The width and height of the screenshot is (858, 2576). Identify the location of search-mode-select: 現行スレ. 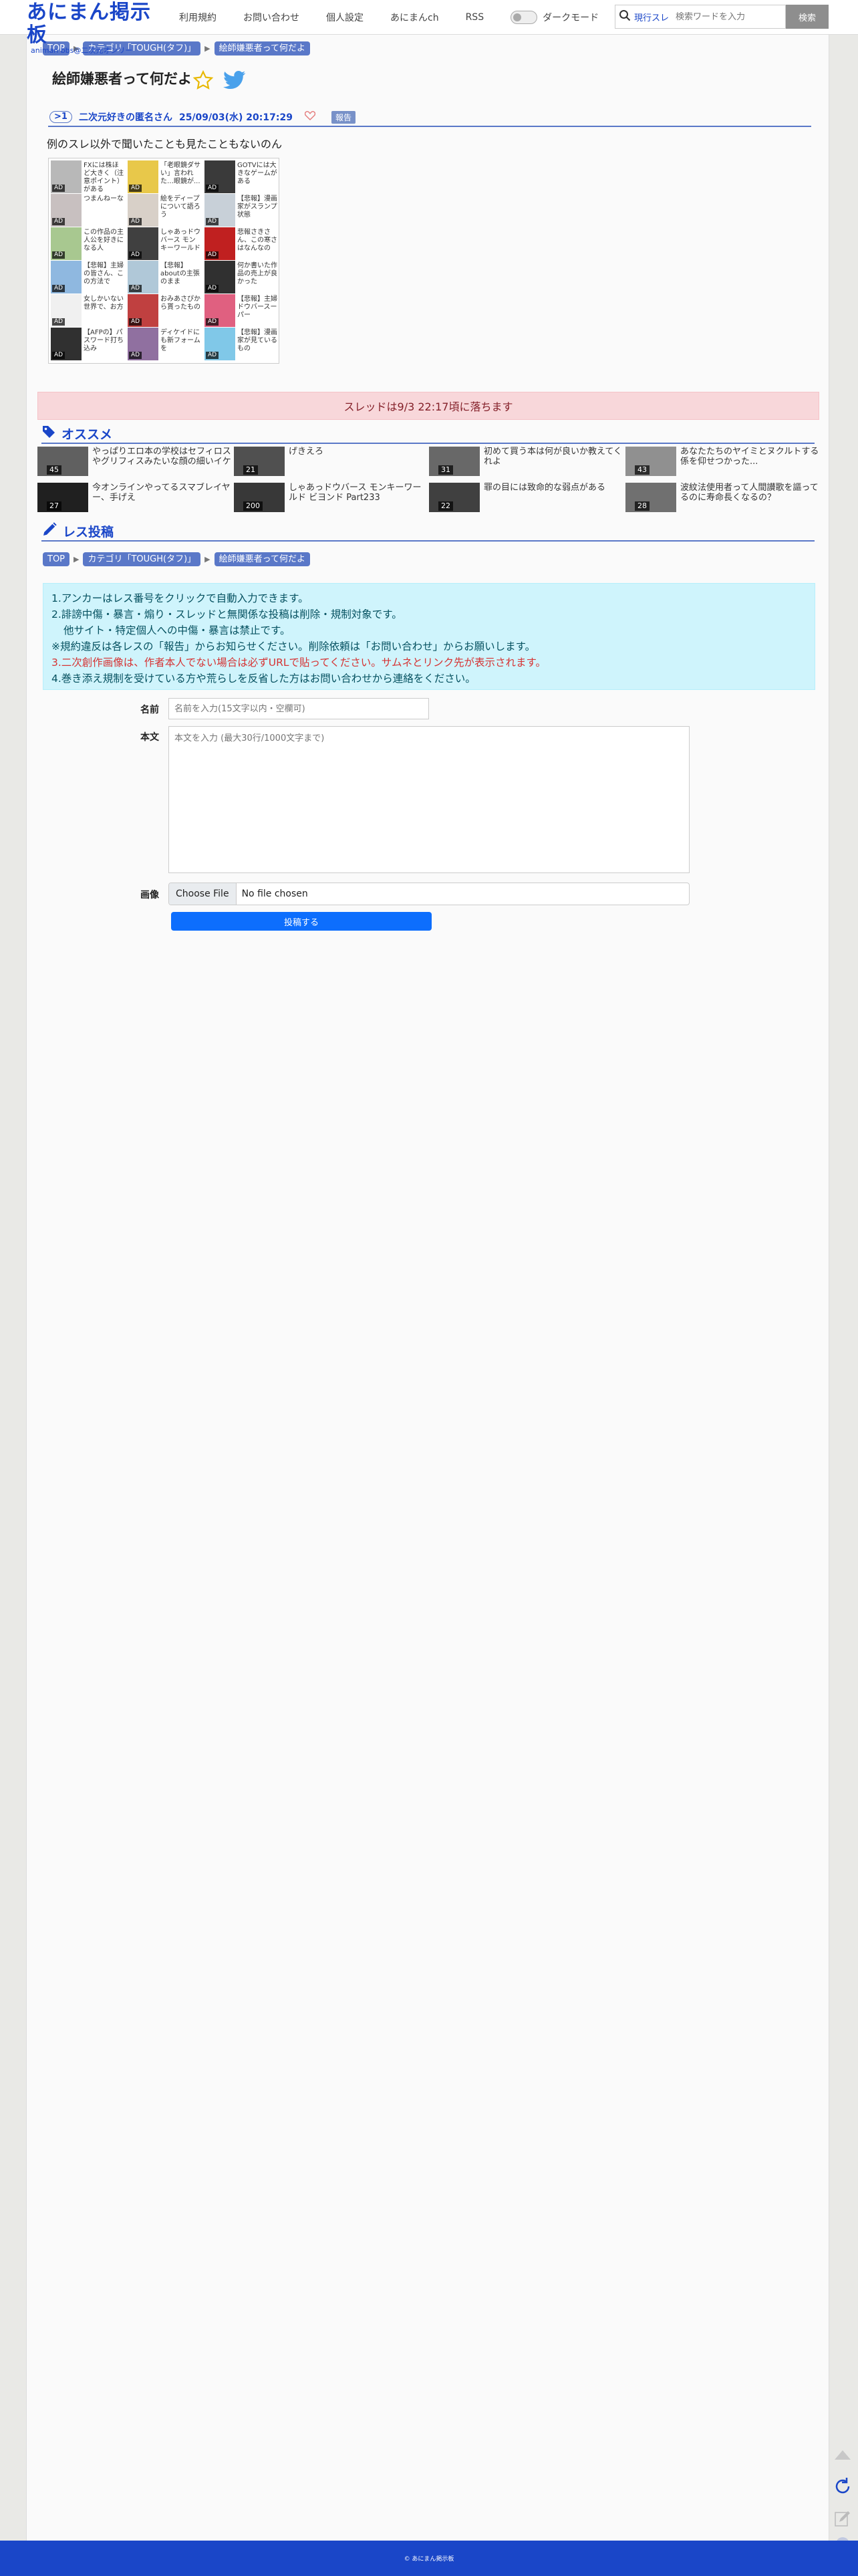
(651, 17).